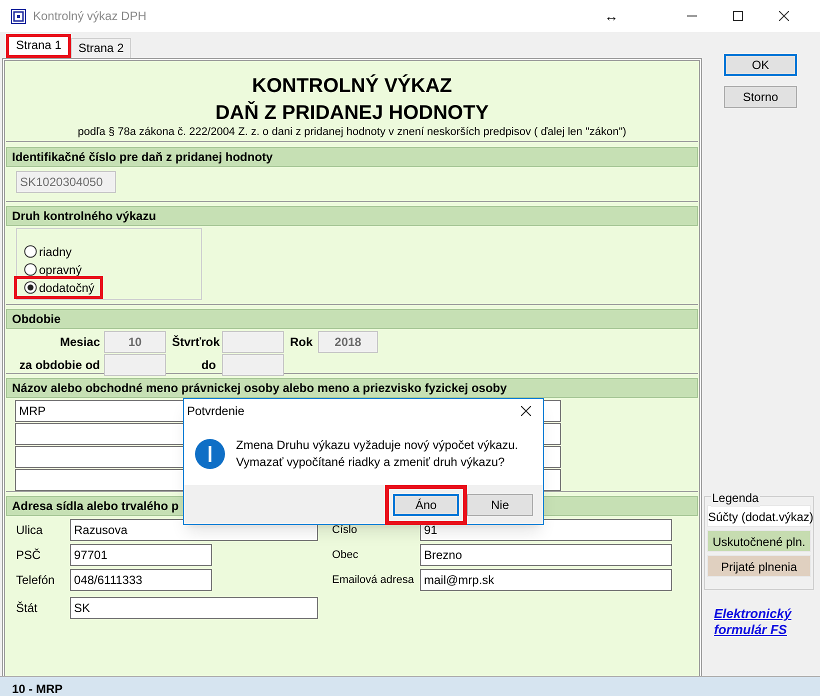  I want to click on resize-cursor-icon: ↔, so click(611, 16).